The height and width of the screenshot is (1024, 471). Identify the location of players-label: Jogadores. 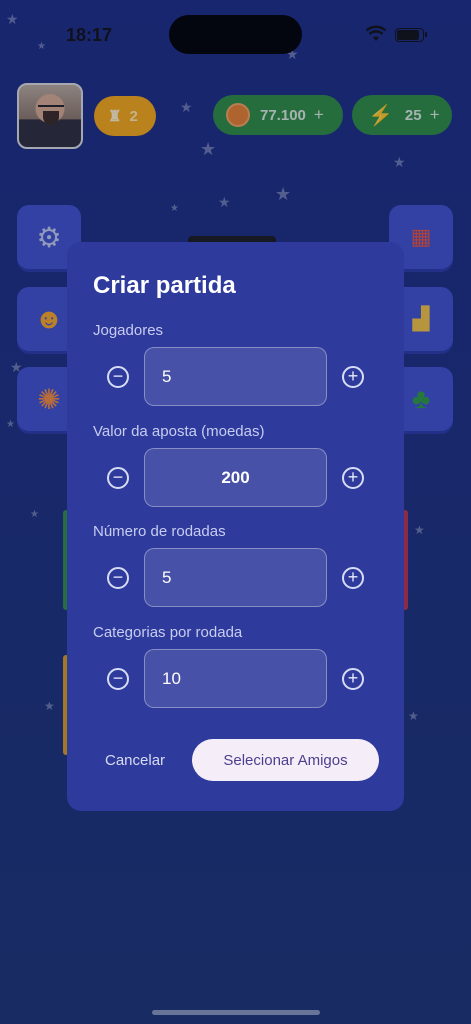
(128, 330).